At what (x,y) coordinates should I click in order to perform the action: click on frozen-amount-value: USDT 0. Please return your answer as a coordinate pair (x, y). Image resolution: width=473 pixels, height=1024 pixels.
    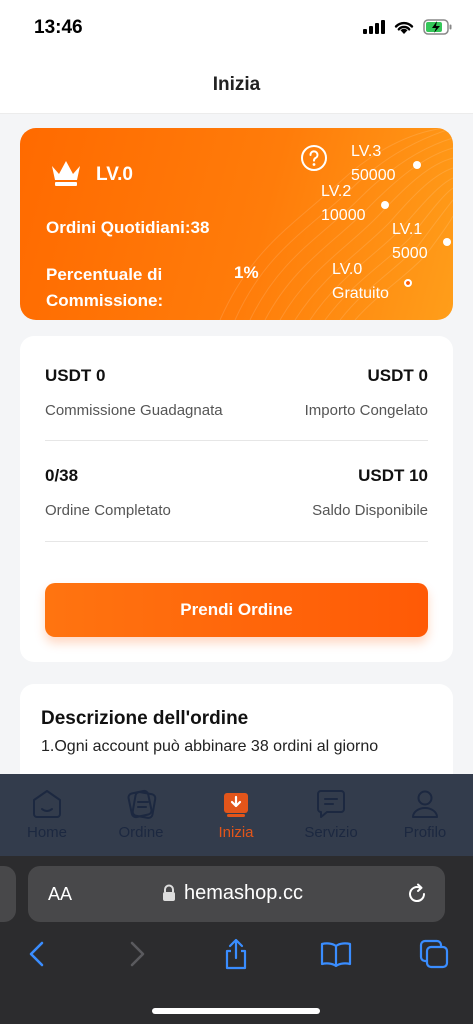
    Looking at the image, I should click on (397, 375).